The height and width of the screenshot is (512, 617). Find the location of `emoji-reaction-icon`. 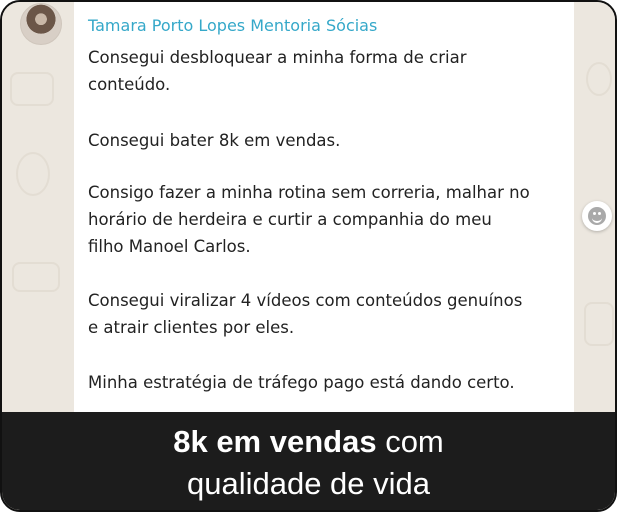

emoji-reaction-icon is located at coordinates (597, 216).